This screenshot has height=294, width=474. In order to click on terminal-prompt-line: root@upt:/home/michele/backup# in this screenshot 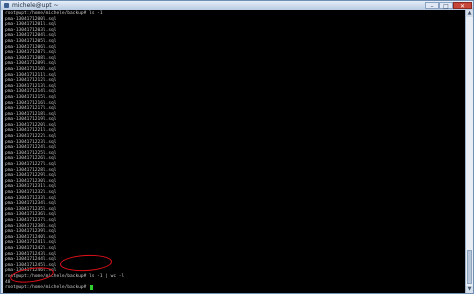, I will do `click(64, 288)`.